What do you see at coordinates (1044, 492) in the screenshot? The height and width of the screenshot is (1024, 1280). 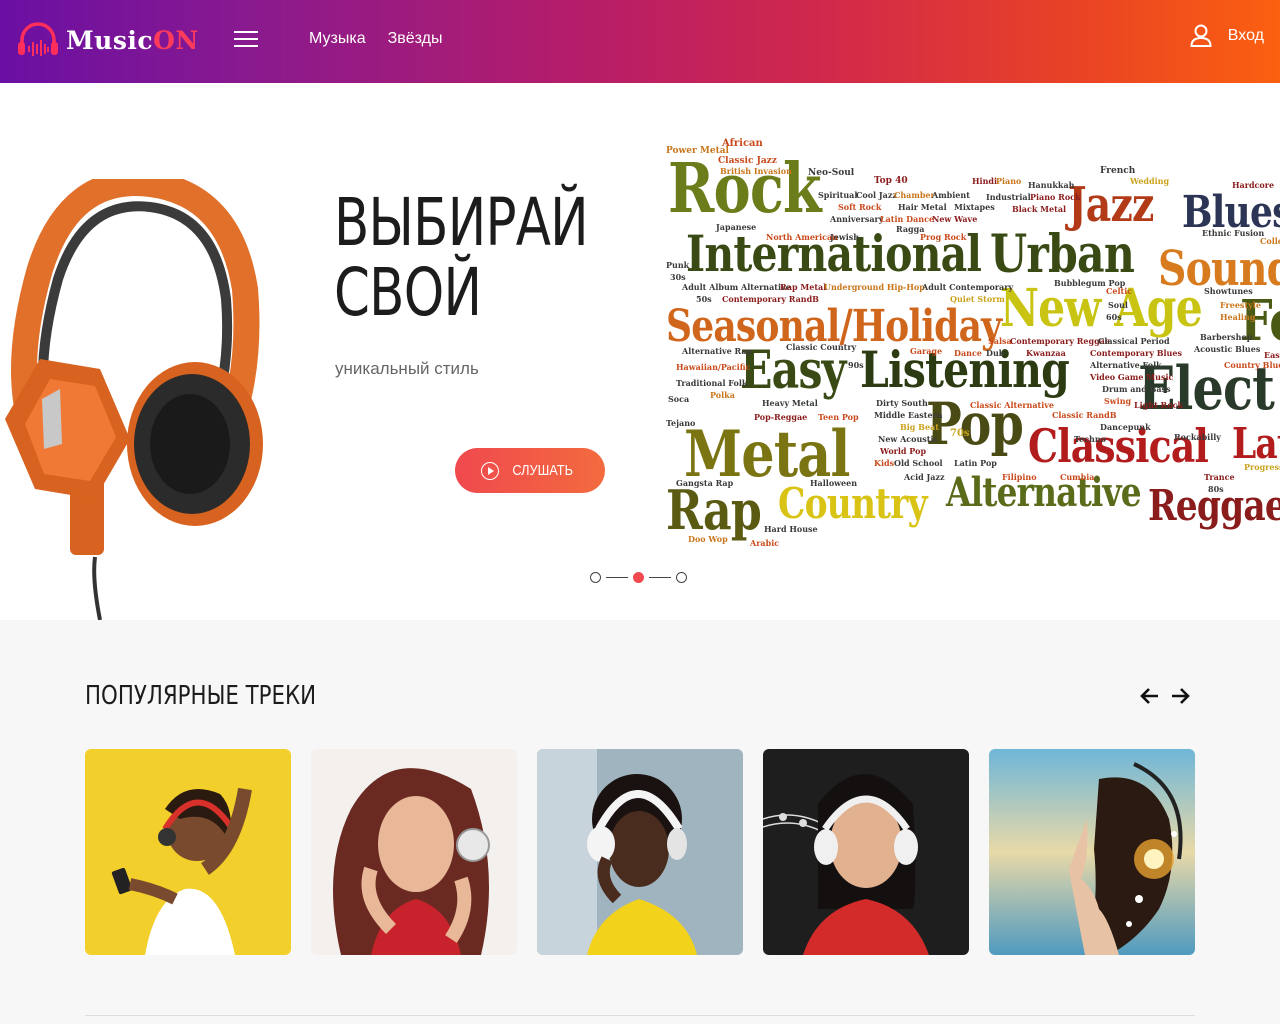 I see `genre-word: Alternative` at bounding box center [1044, 492].